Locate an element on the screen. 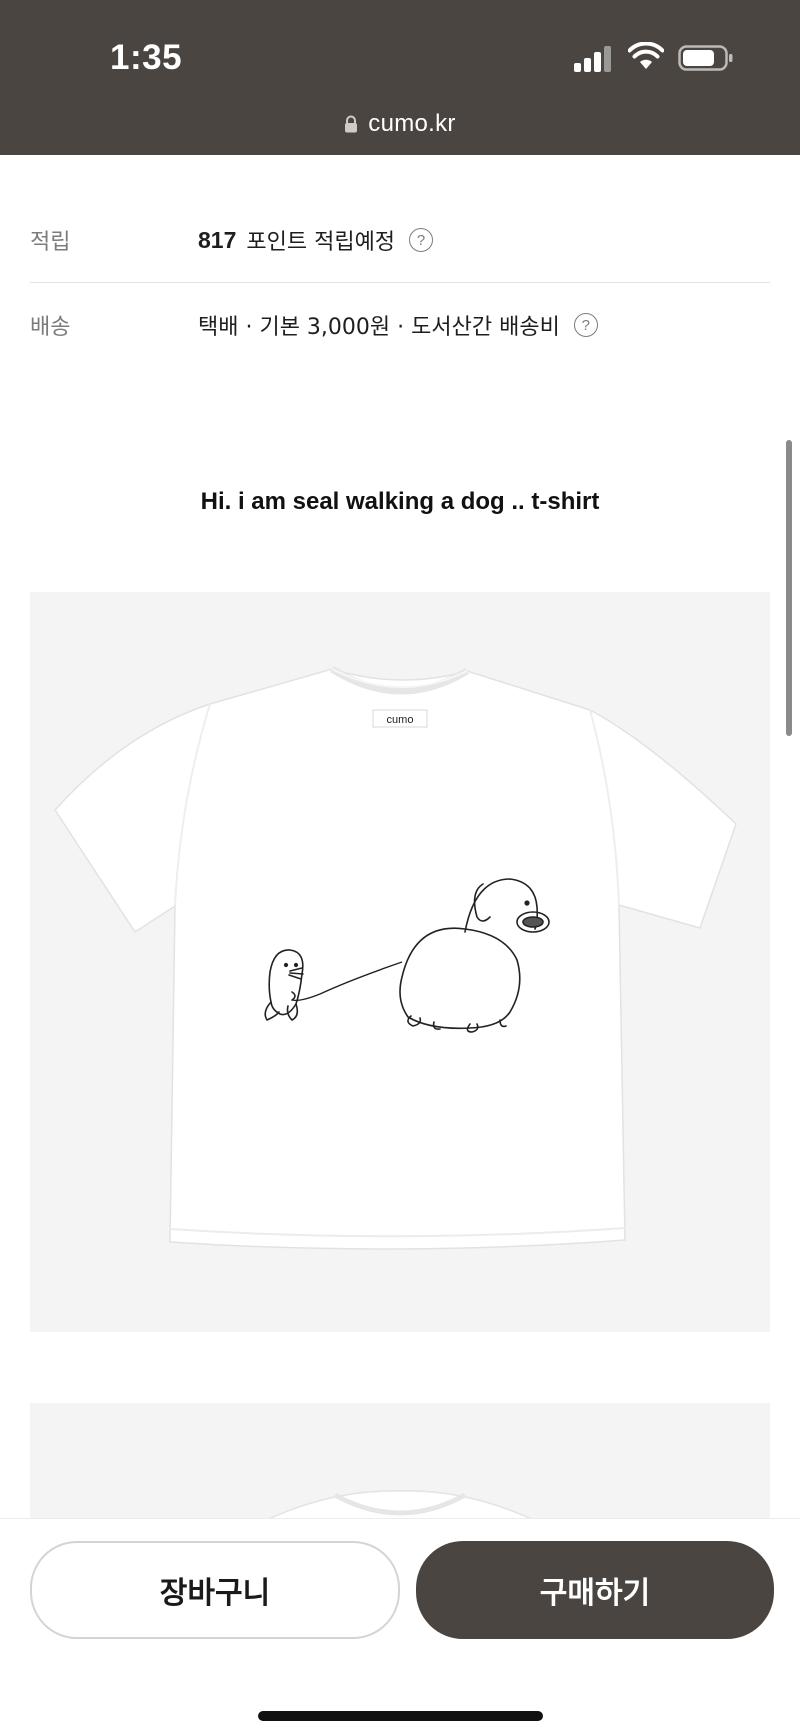 This screenshot has width=800, height=1736. reward-row: 적립 817 포인트 적립예정 ? is located at coordinates (400, 240).